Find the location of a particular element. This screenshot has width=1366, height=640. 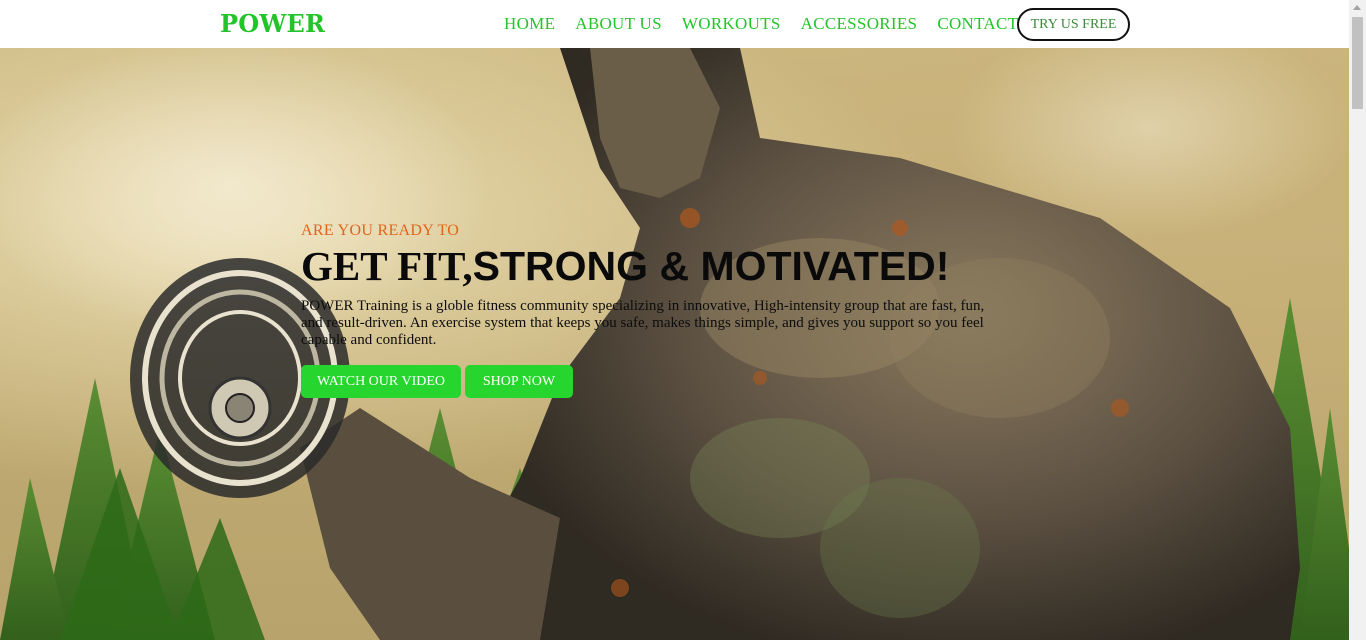

brand-logo: POWER is located at coordinates (272, 23).